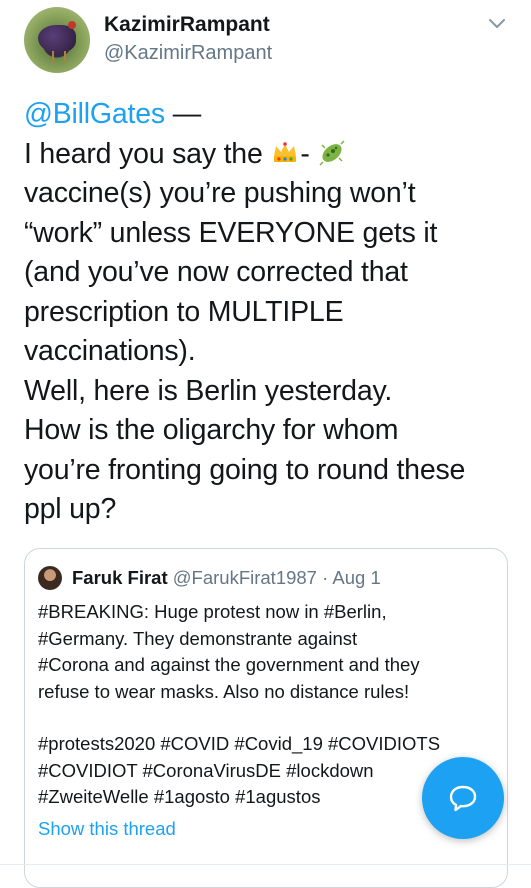 This screenshot has width=531, height=888. Describe the element at coordinates (216, 272) in the screenshot. I see `tweet-line-4: (and you’ve now corrected that` at that location.